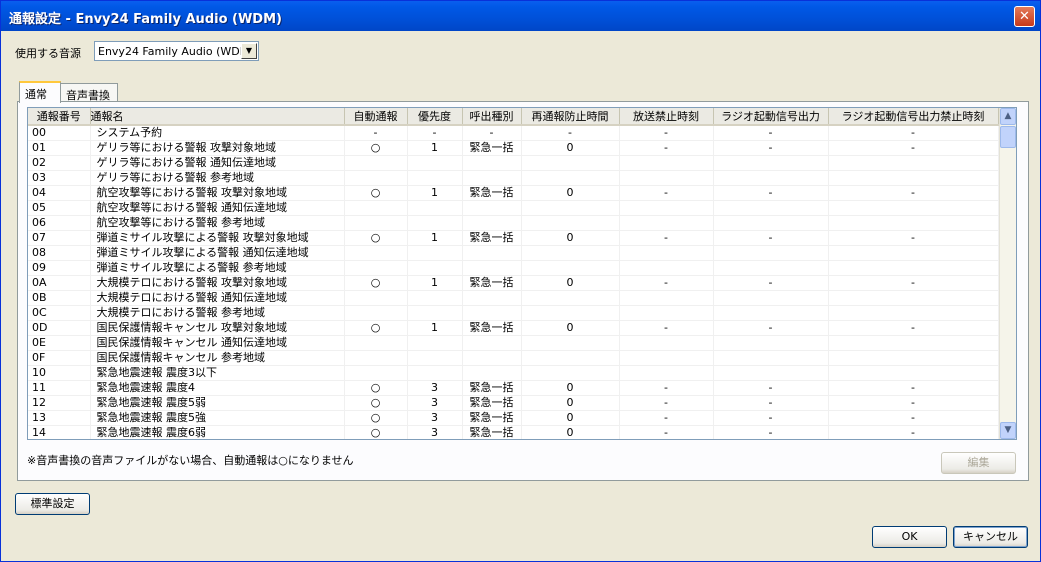 Image resolution: width=1041 pixels, height=562 pixels. What do you see at coordinates (513, 163) in the screenshot?
I see `table-row: 02 ゲリラ等における警報 通知伝達地域` at bounding box center [513, 163].